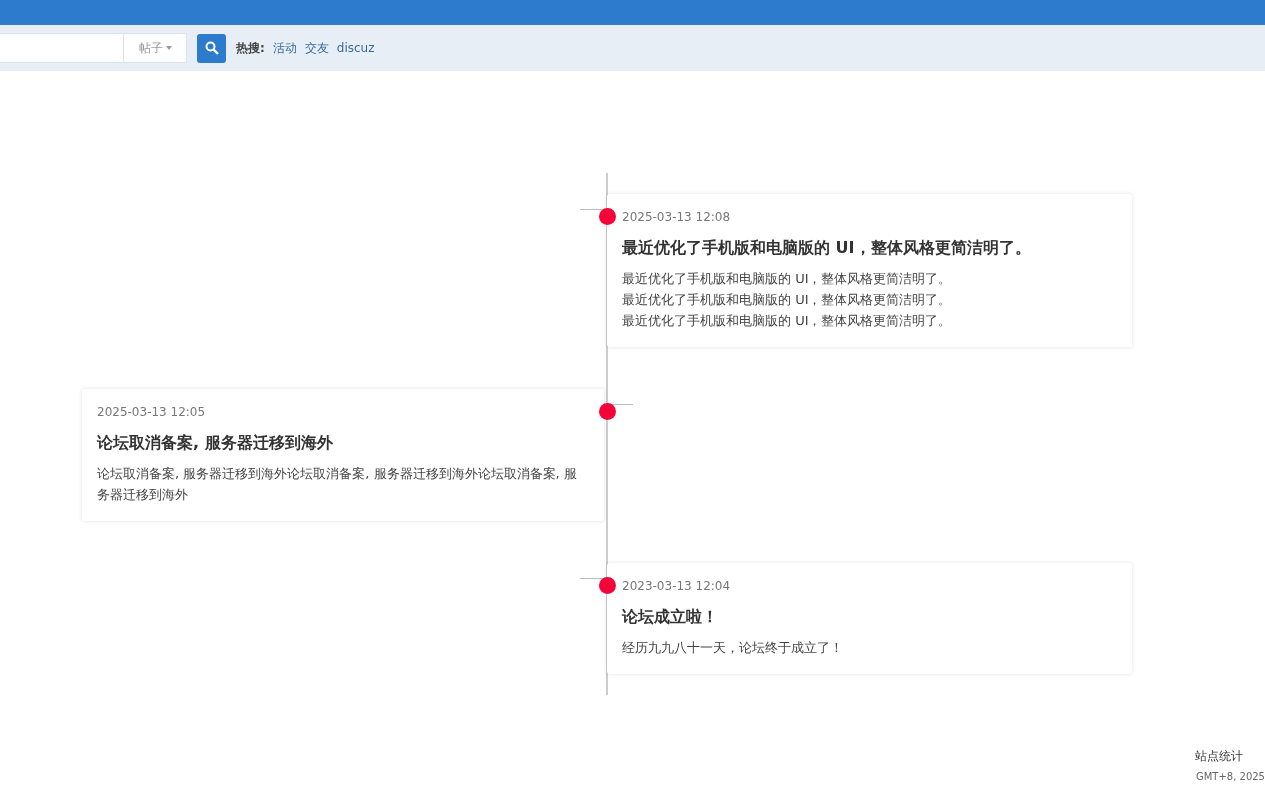 The height and width of the screenshot is (792, 1265). I want to click on site-stats-link: 站点统计, so click(1219, 756).